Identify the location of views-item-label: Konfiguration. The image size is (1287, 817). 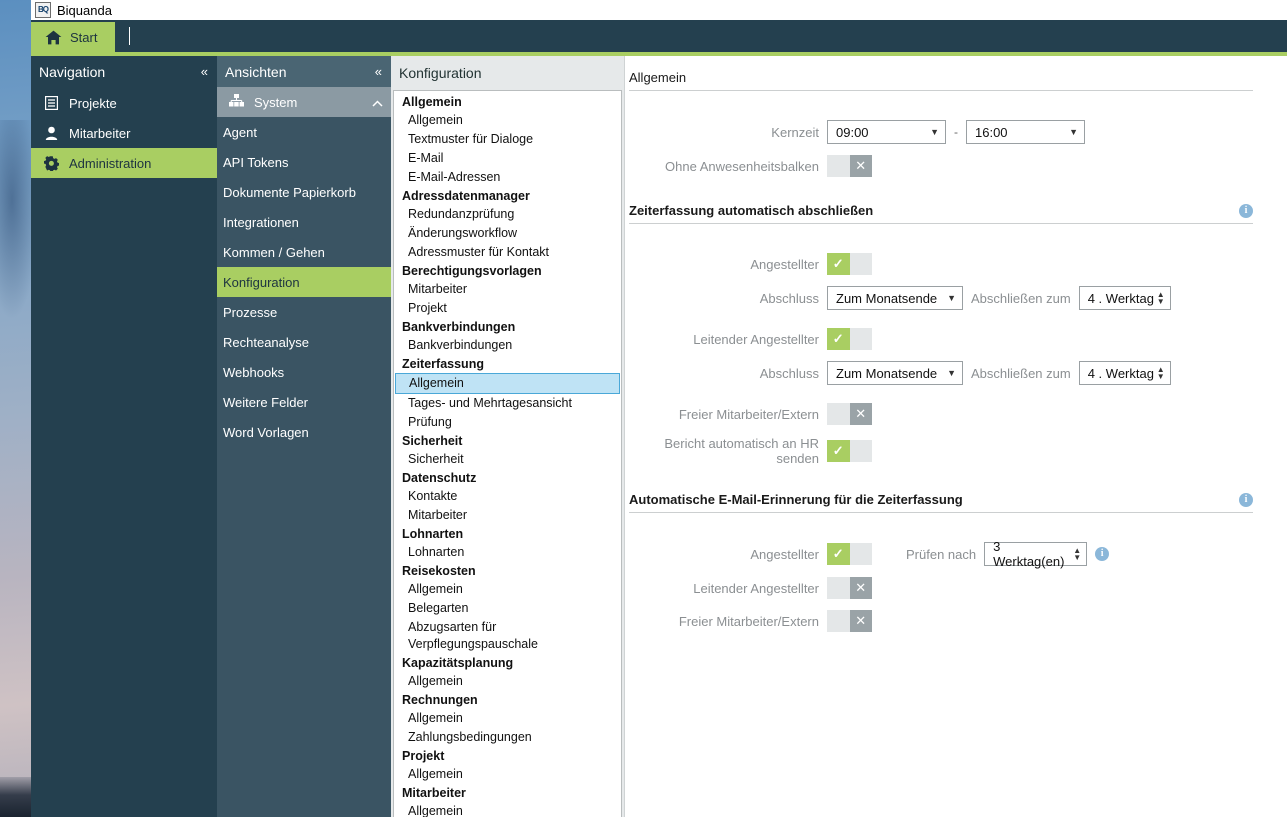
(261, 282).